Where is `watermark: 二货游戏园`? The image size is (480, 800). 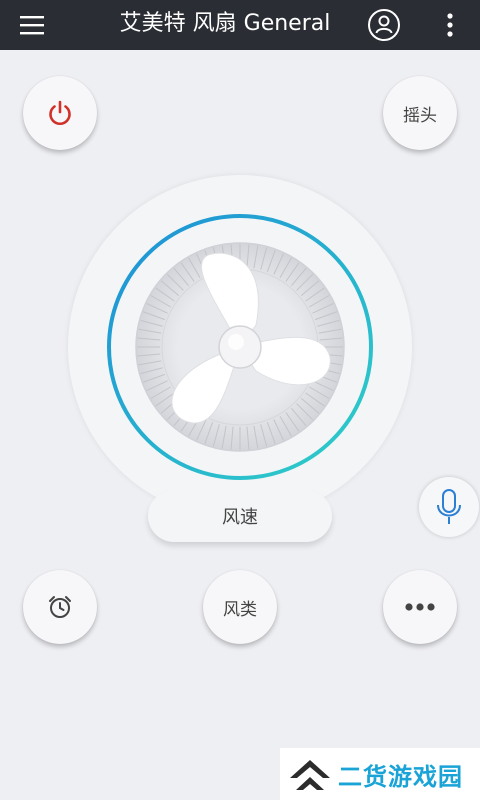
watermark: 二货游戏园 is located at coordinates (380, 774).